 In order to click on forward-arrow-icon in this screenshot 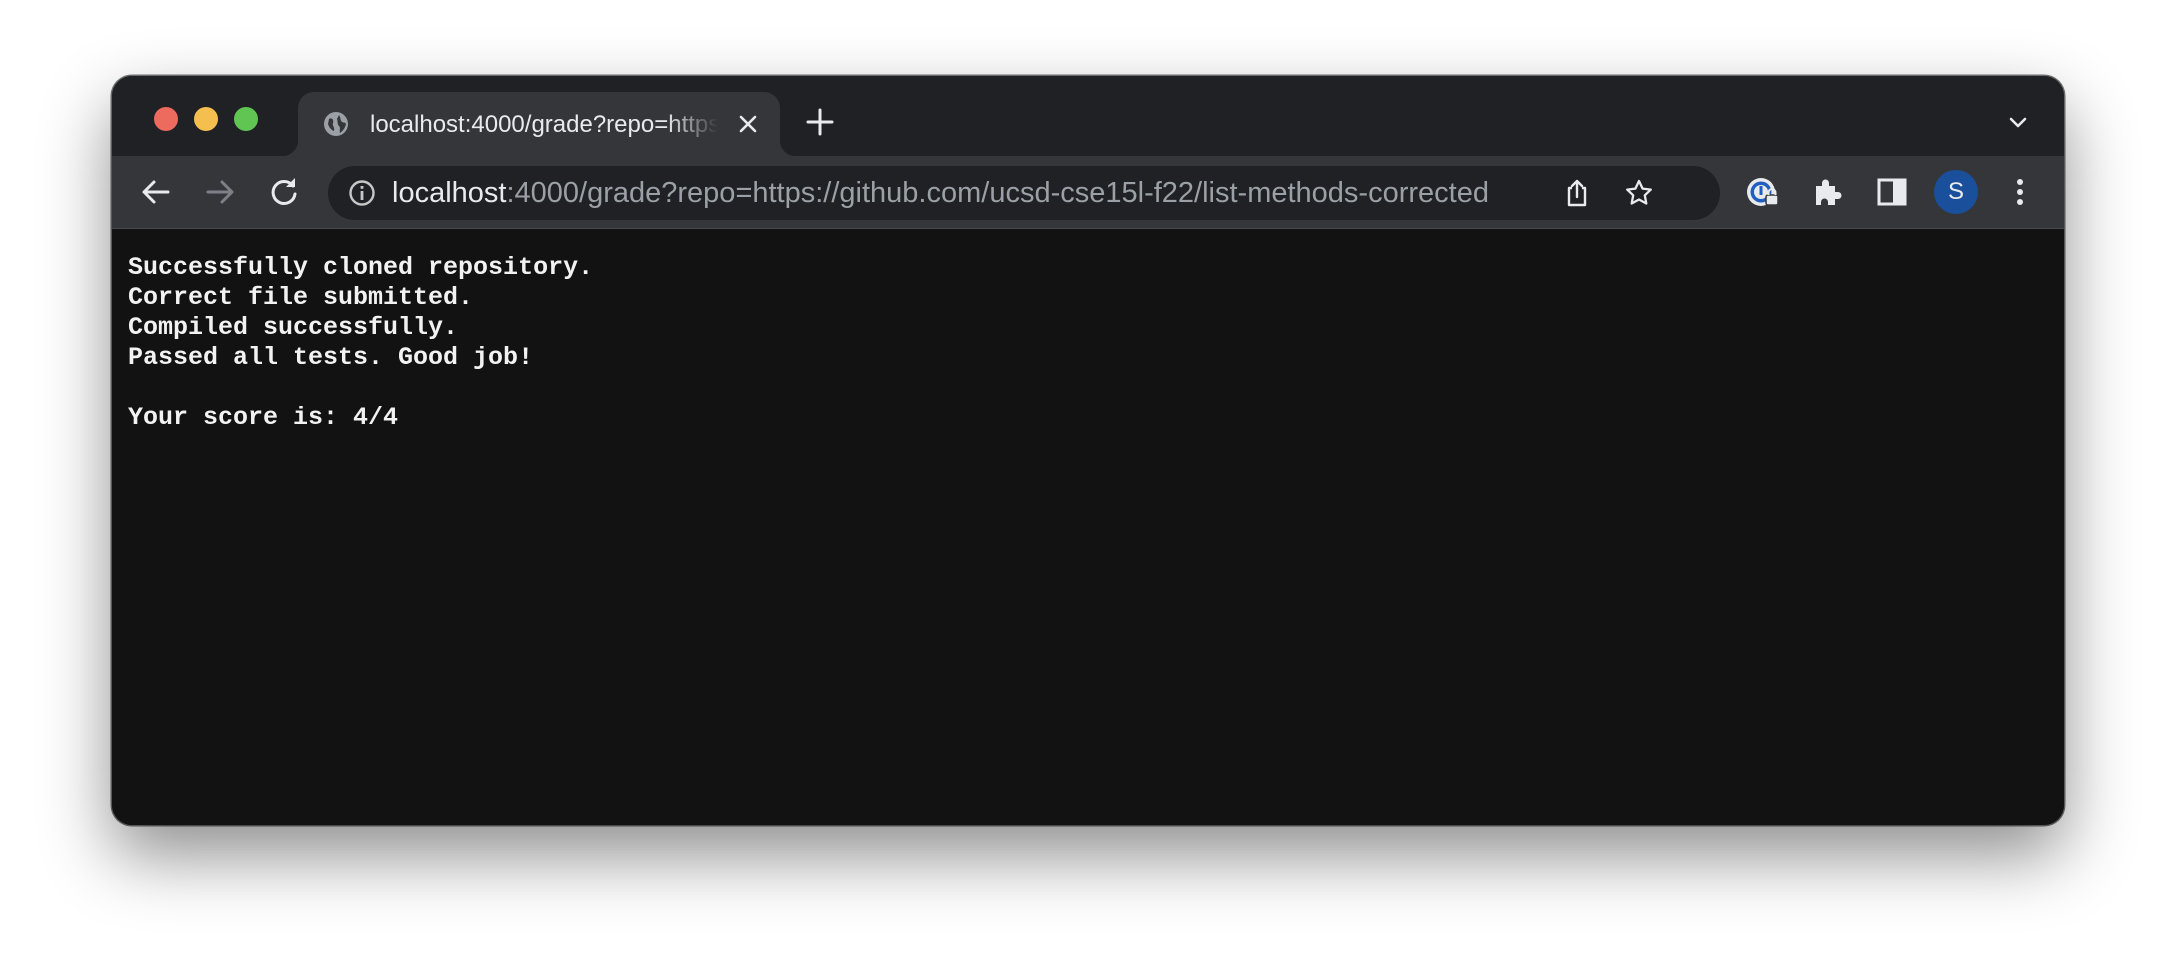, I will do `click(220, 192)`.